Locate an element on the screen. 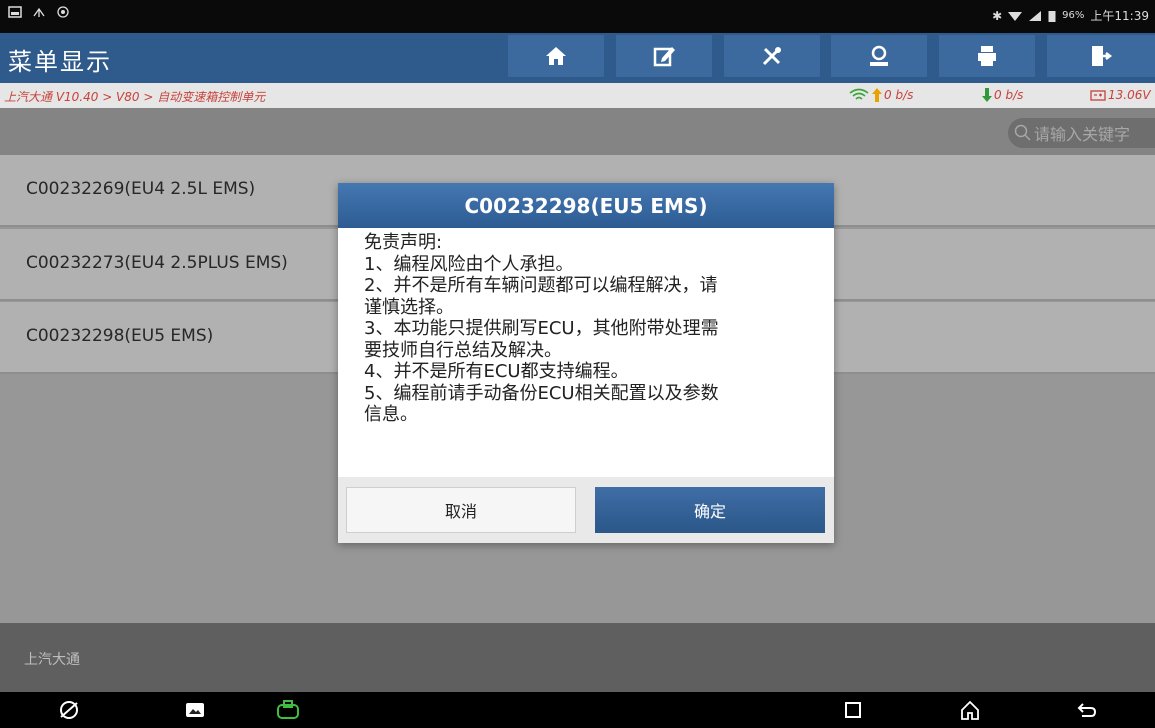  tools-icon is located at coordinates (771, 56).